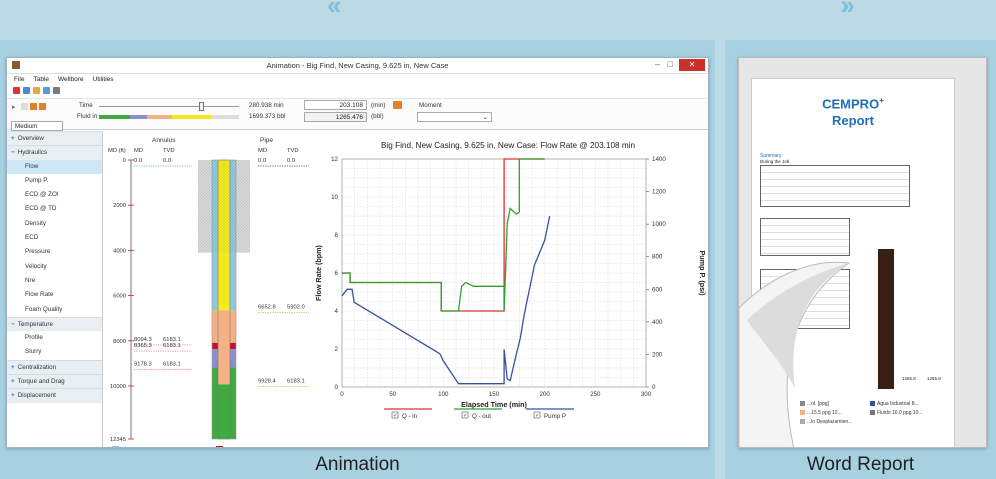 The width and height of the screenshot is (996, 479). What do you see at coordinates (36, 90) in the screenshot?
I see `table-icon` at bounding box center [36, 90].